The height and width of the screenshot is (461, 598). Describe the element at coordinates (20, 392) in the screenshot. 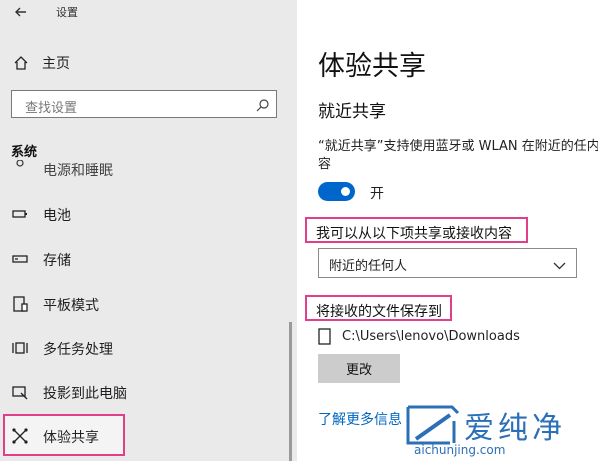

I see `project-icon` at that location.